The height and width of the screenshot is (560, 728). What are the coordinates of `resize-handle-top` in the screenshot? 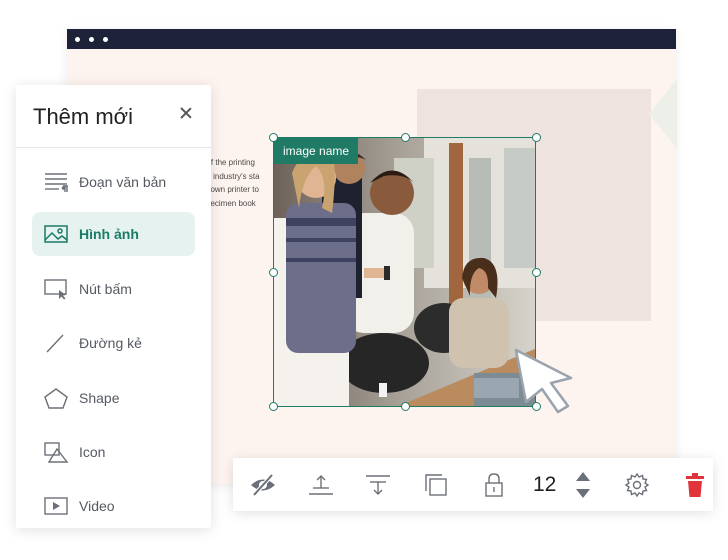 It's located at (405, 137).